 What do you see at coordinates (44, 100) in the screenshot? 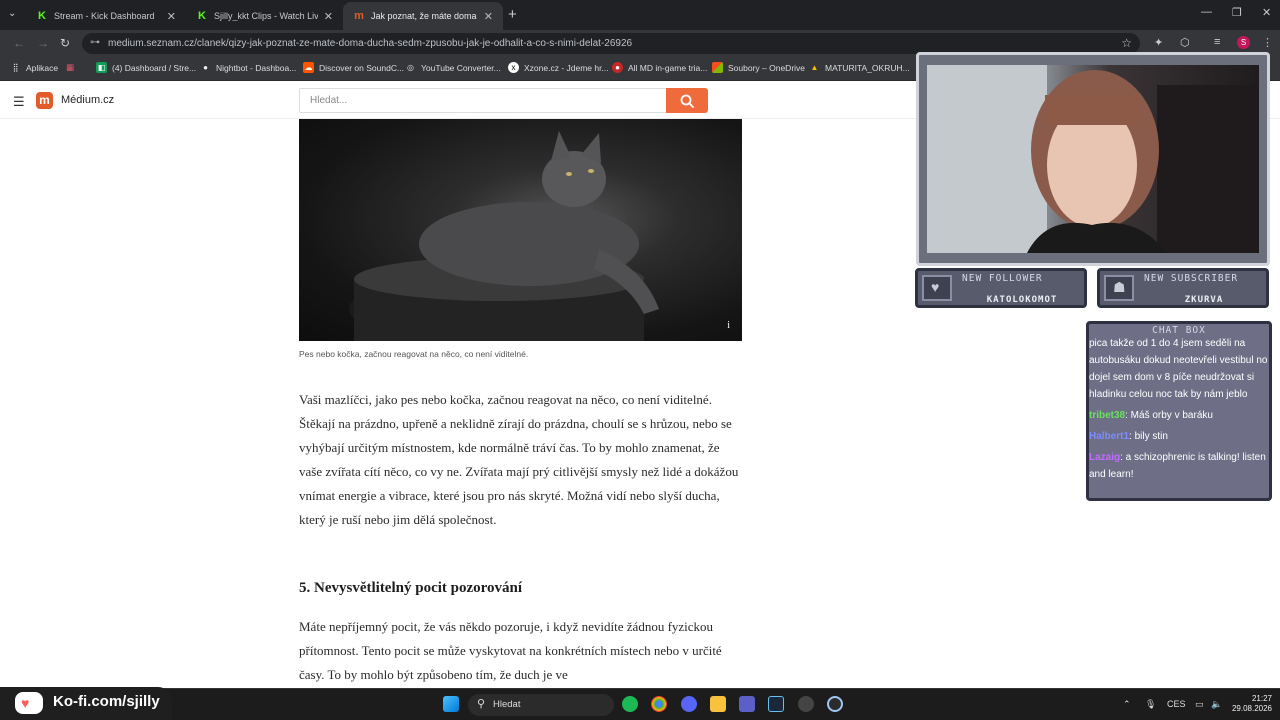
I see `medium-logo-icon: m` at bounding box center [44, 100].